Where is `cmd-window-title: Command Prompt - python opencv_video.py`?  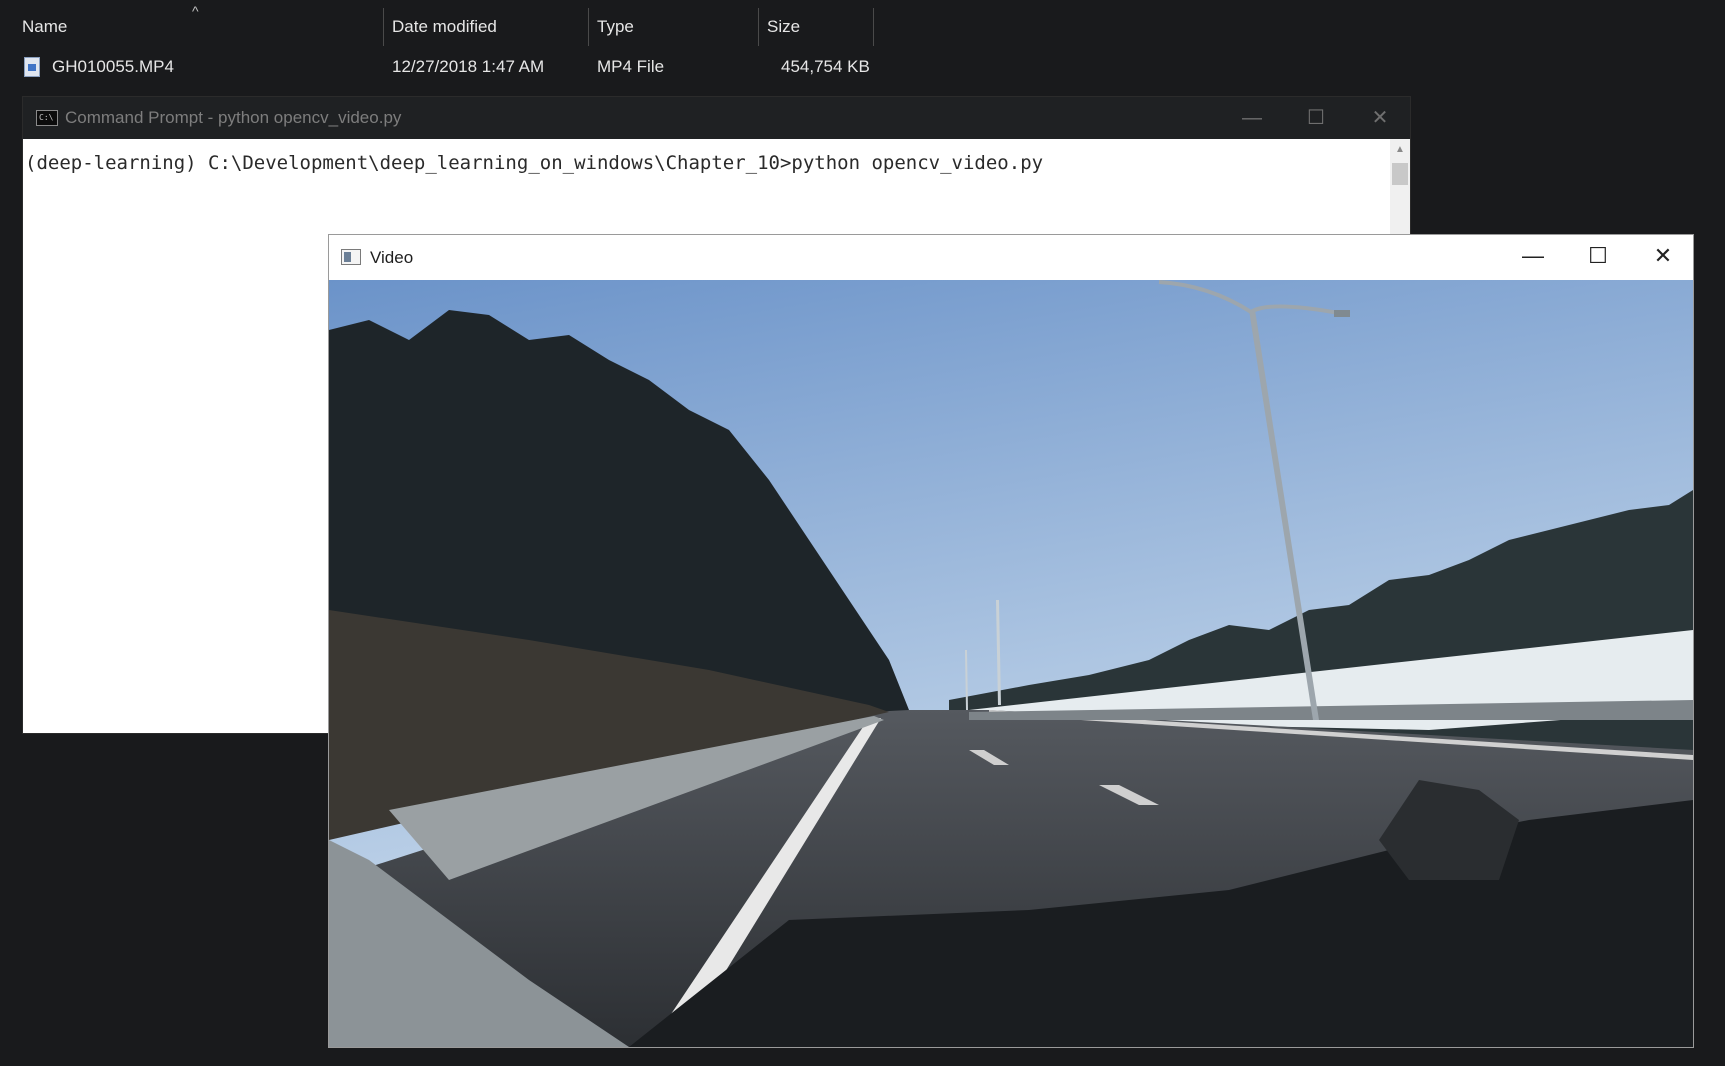
cmd-window-title: Command Prompt - python opencv_video.py is located at coordinates (233, 117).